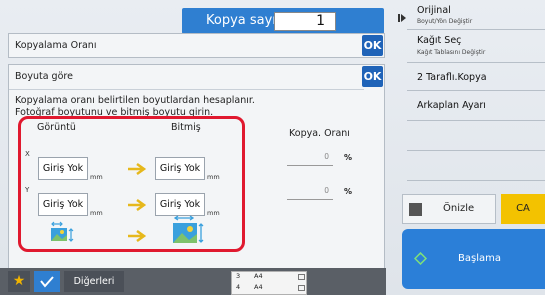 The width and height of the screenshot is (545, 295). What do you see at coordinates (459, 208) in the screenshot?
I see `preview-label: Önizle` at bounding box center [459, 208].